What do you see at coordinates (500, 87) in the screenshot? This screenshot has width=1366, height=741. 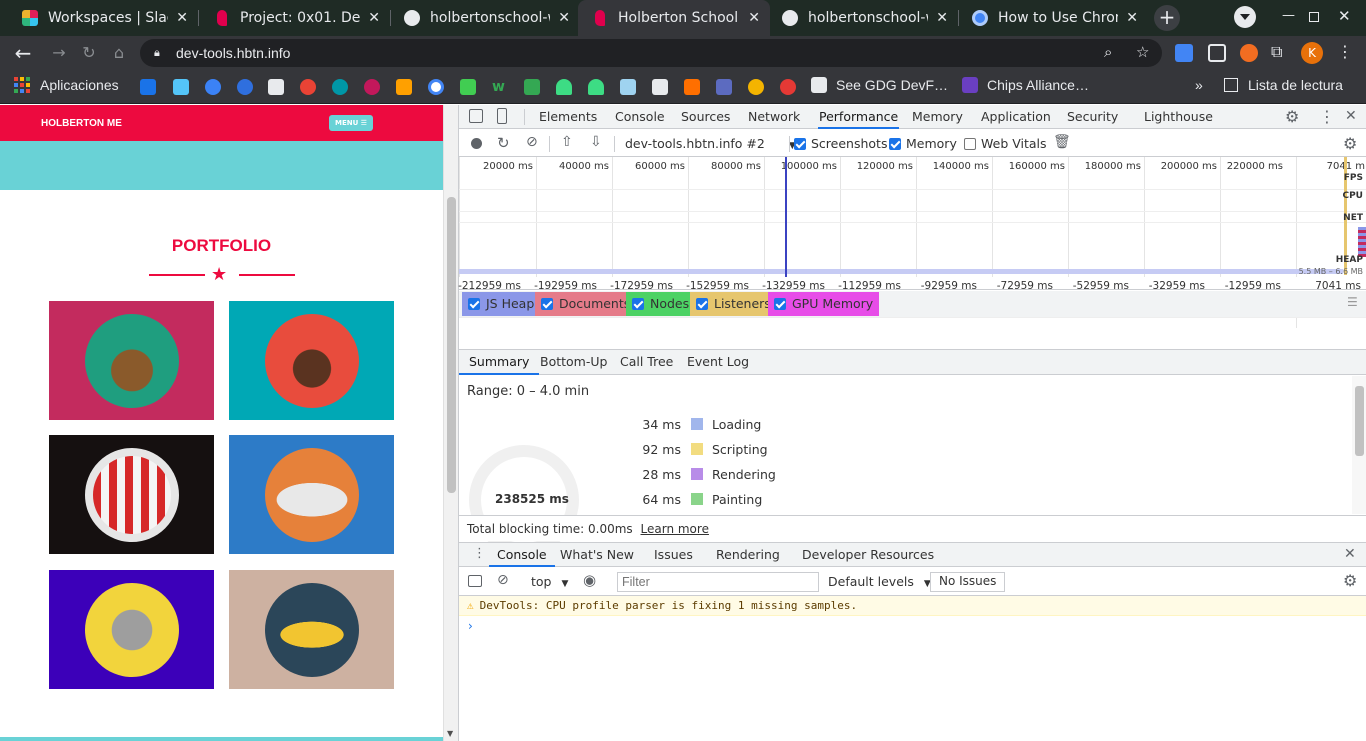 I see `bookmark-icon: w` at bounding box center [500, 87].